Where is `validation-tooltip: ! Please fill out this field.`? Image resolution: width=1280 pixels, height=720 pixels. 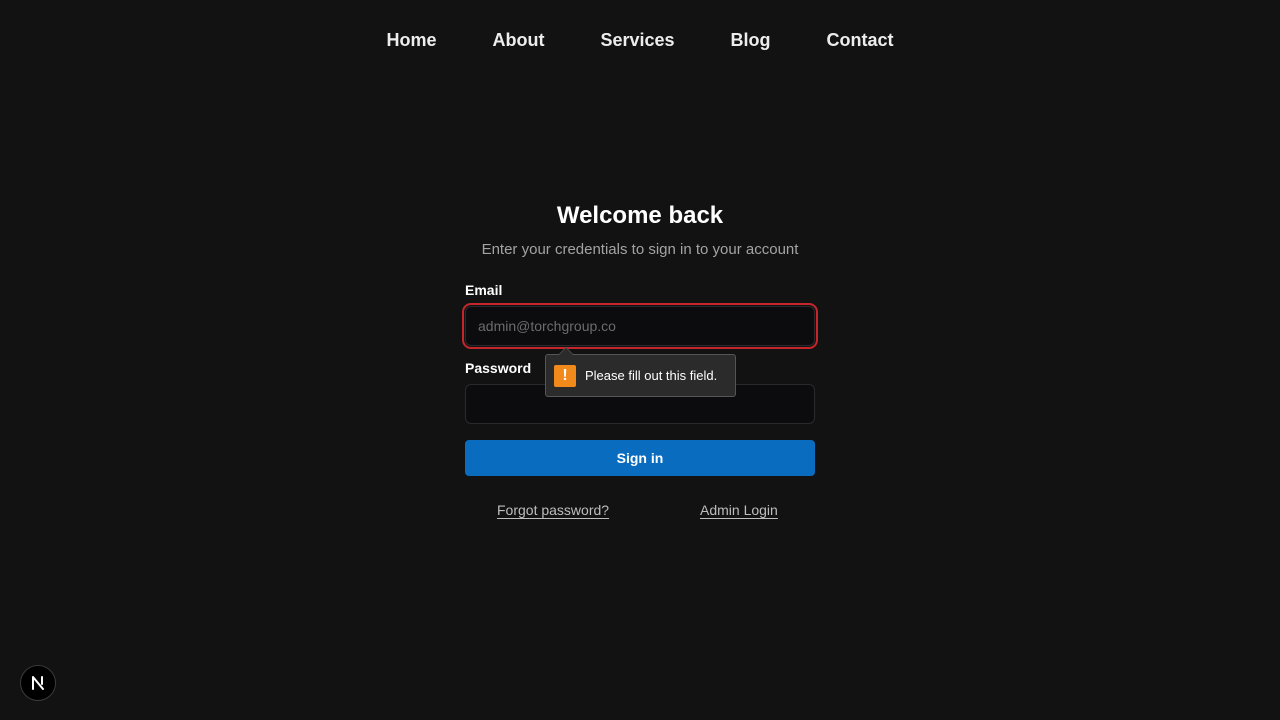
validation-tooltip: ! Please fill out this field. is located at coordinates (640, 372).